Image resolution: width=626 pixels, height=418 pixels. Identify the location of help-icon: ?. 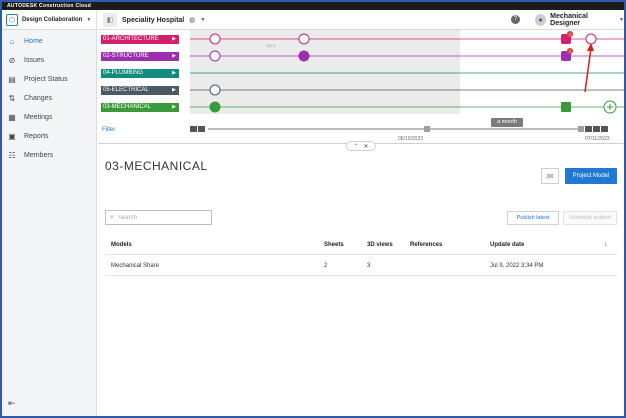
(515, 19).